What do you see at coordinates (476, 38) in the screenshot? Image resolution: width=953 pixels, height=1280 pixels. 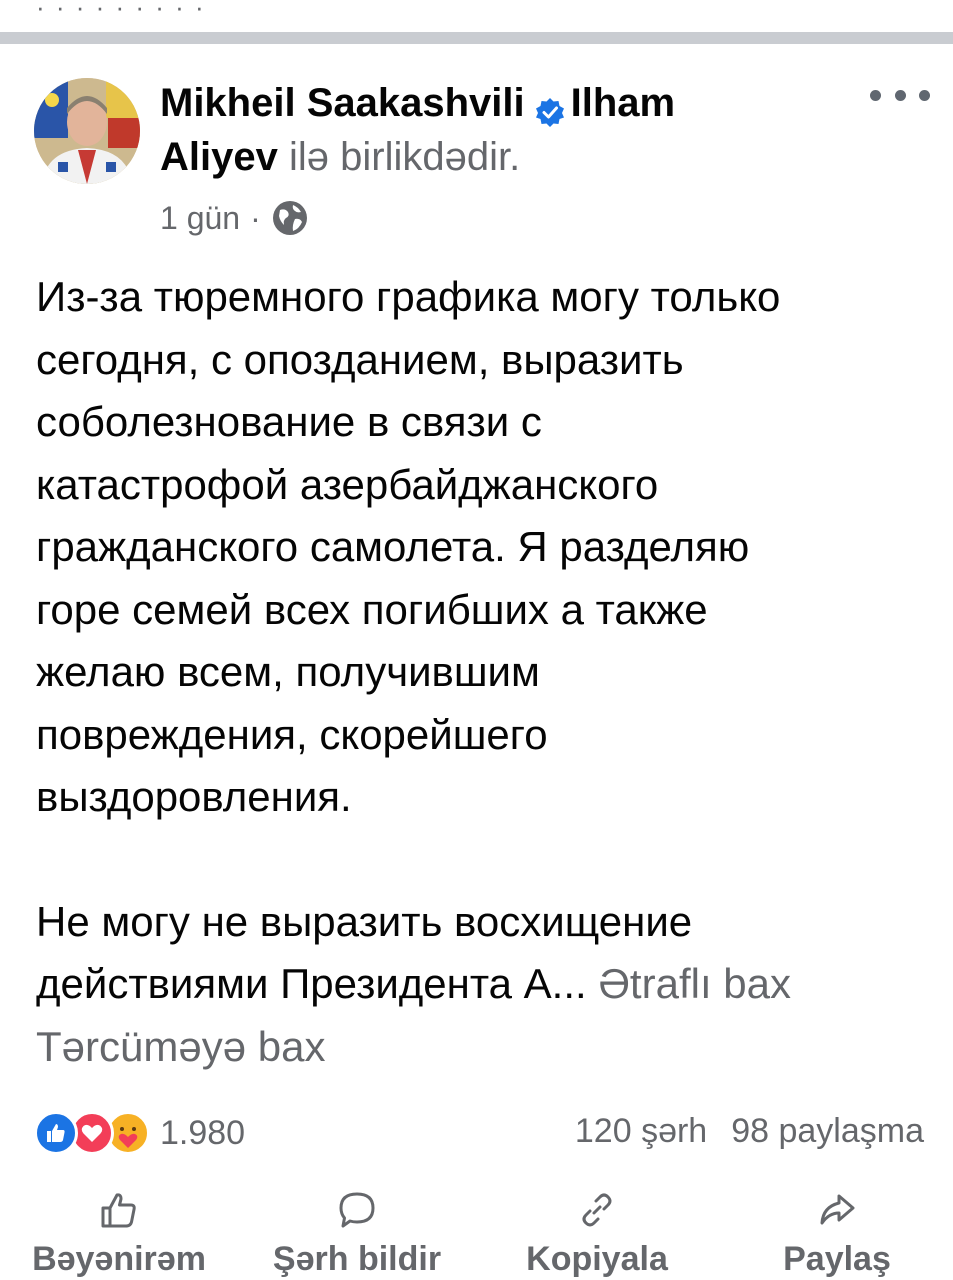 I see `feed-divider` at bounding box center [476, 38].